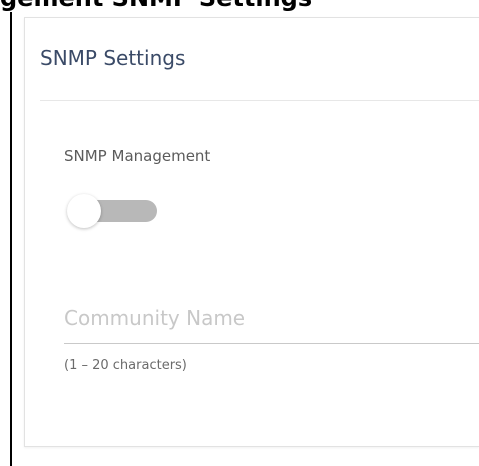  Describe the element at coordinates (239, 5) in the screenshot. I see `clipped-header-text: gement SNMP Settings` at that location.